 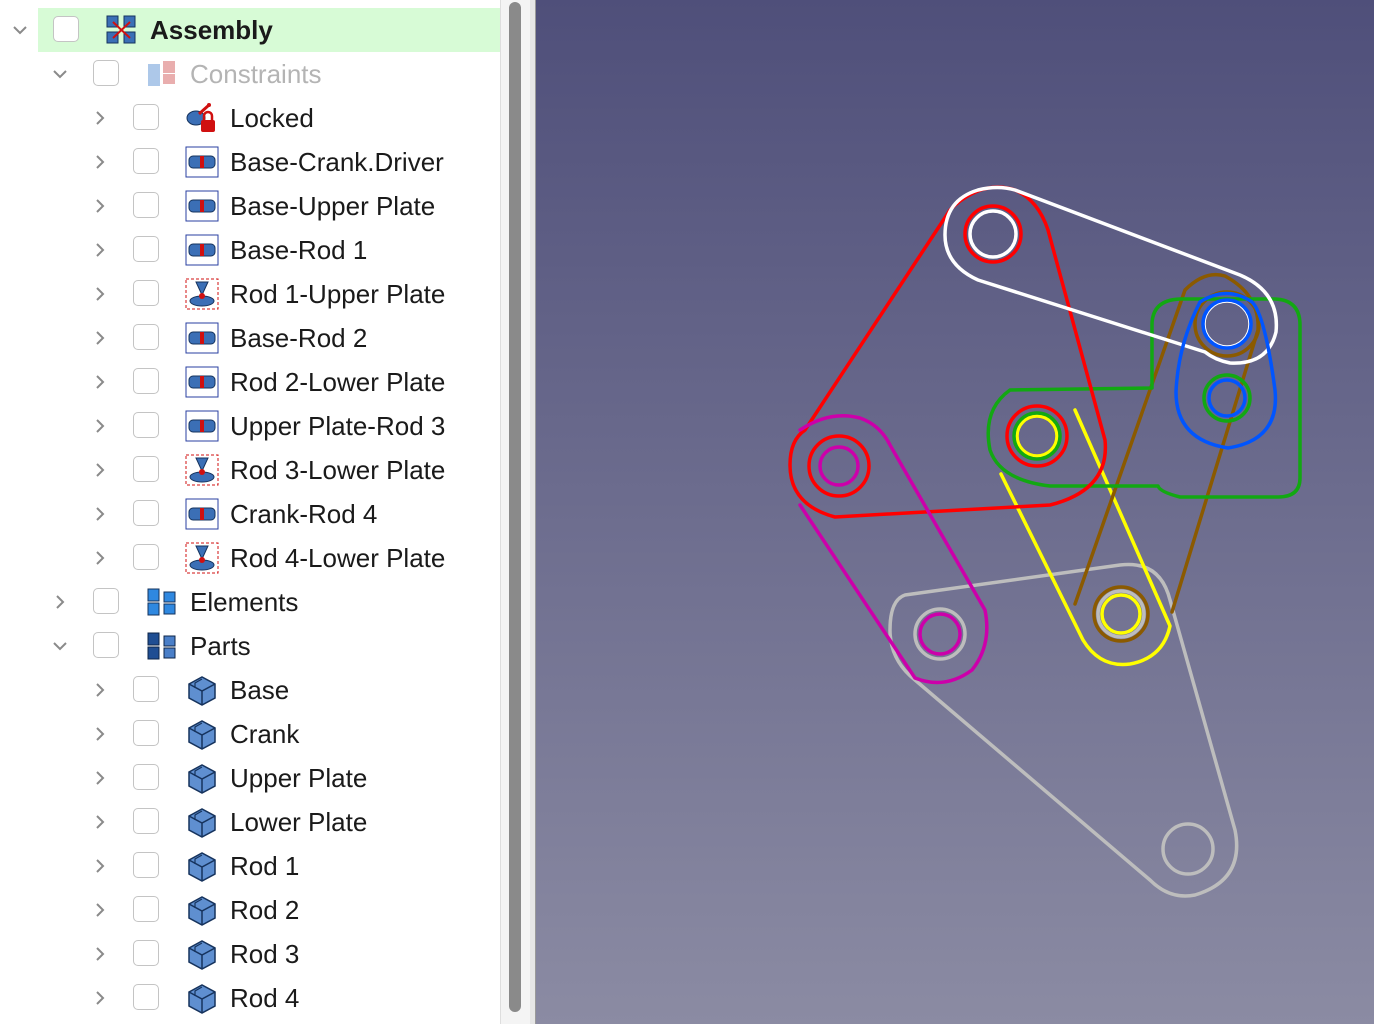 I want to click on tree-item-label: Base-Rod 1, so click(x=299, y=250).